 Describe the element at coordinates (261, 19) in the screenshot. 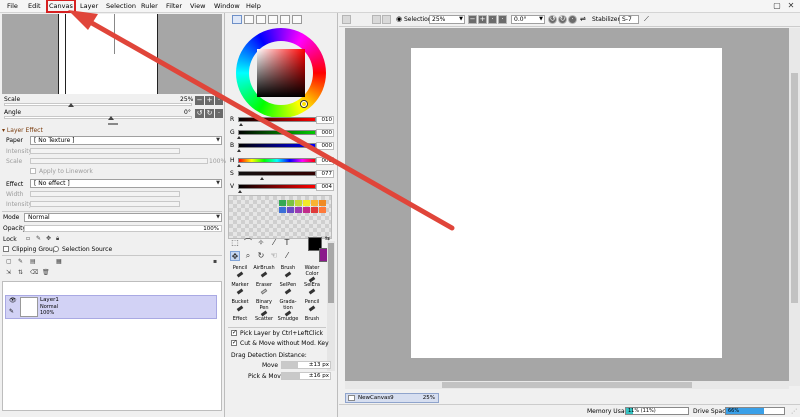

I see `hsv-mode-button` at that location.